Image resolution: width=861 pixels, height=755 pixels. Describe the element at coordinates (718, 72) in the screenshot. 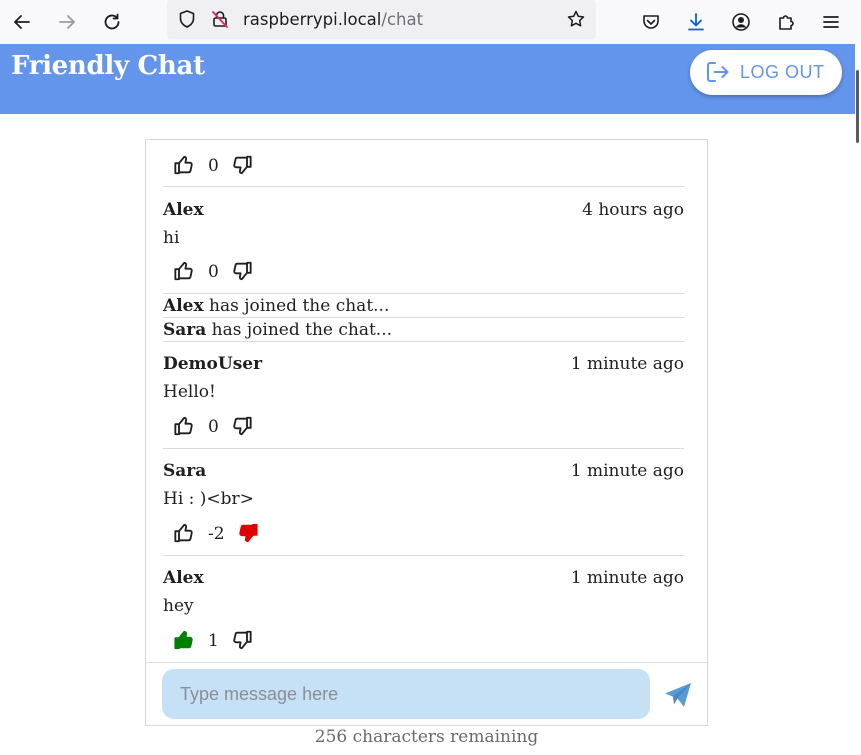

I see `logout-icon` at that location.